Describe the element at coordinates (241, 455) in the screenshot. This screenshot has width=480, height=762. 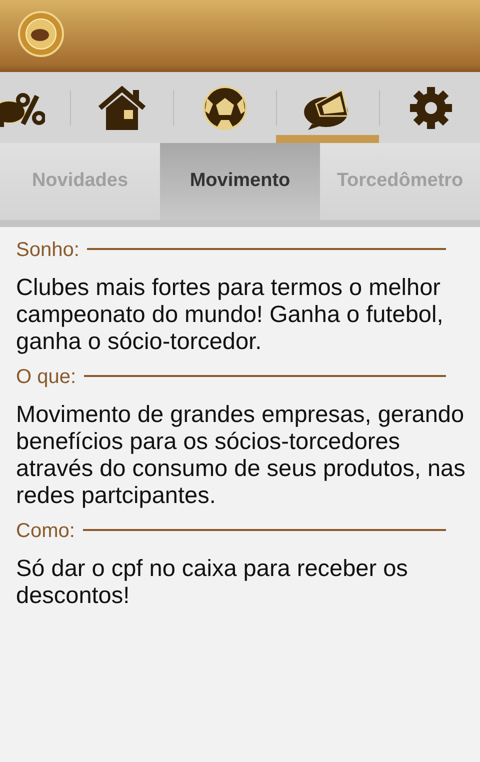
I see `section-text: Movimento de grandes empresas, gerando benefícios para os sócios-torcedores através do consumo de seus produtos, nas redes partcipantes.` at that location.